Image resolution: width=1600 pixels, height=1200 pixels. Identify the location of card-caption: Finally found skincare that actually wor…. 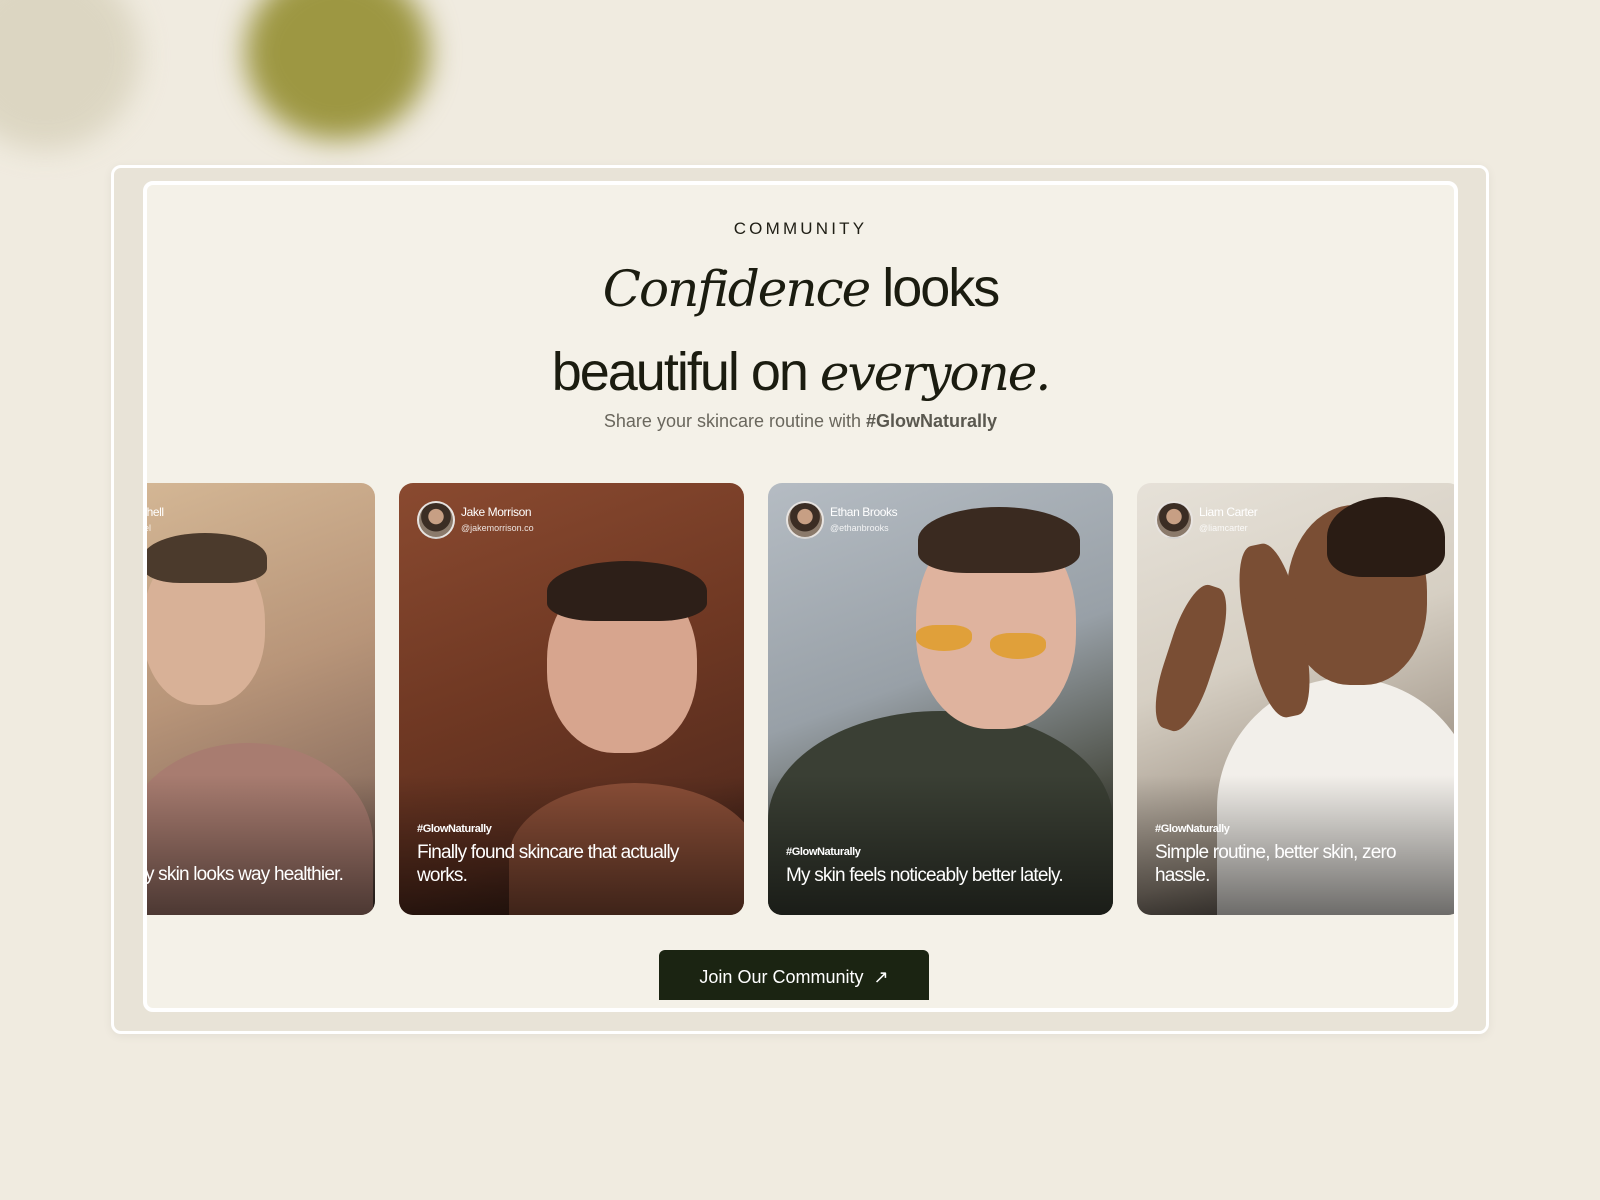
(548, 864).